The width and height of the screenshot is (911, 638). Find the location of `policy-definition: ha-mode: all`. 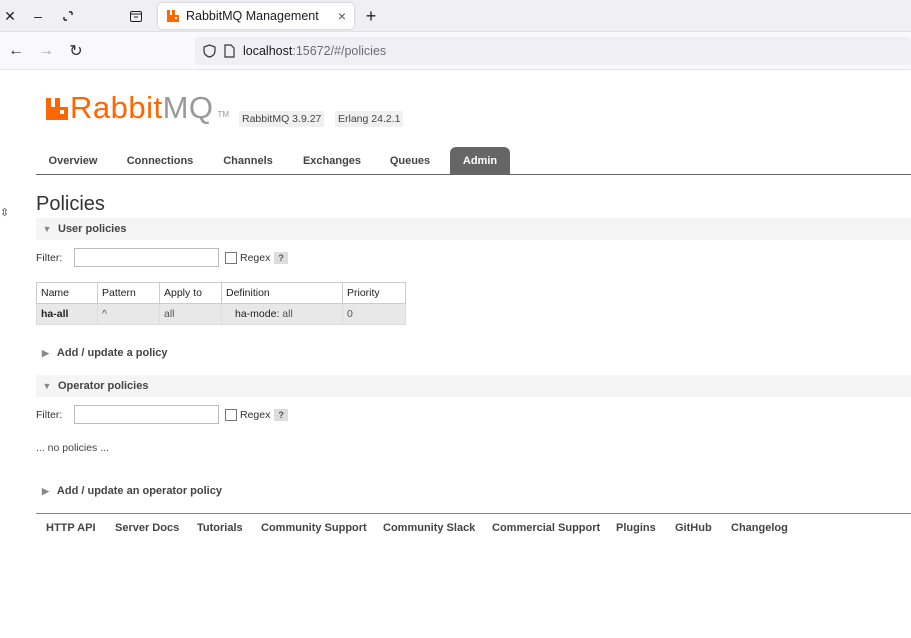

policy-definition: ha-mode: all is located at coordinates (282, 314).